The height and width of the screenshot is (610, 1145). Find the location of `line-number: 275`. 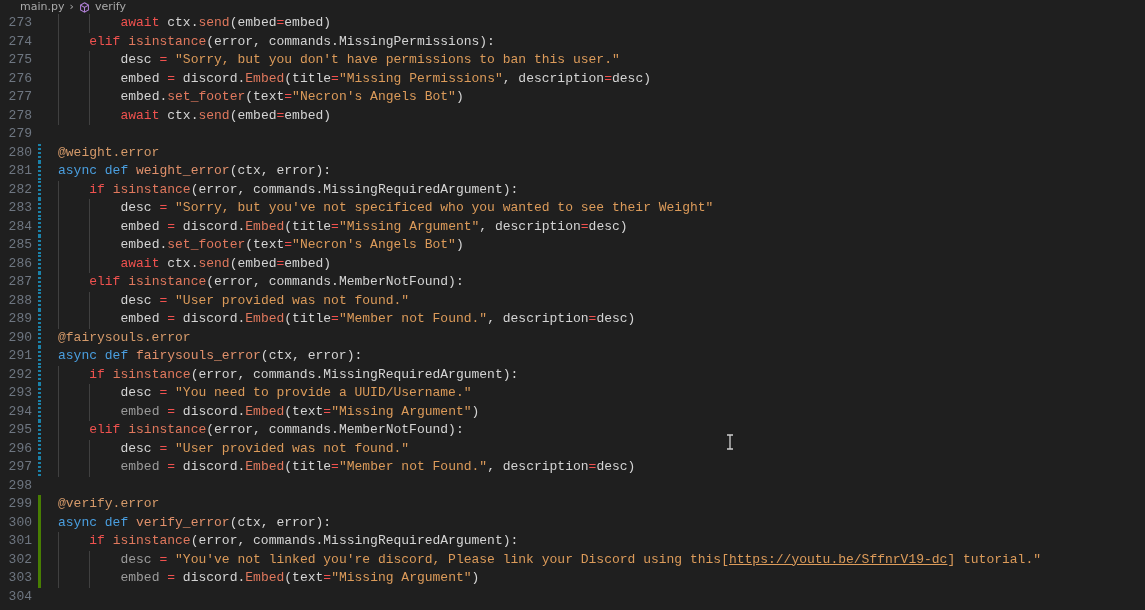

line-number: 275 is located at coordinates (19, 60).